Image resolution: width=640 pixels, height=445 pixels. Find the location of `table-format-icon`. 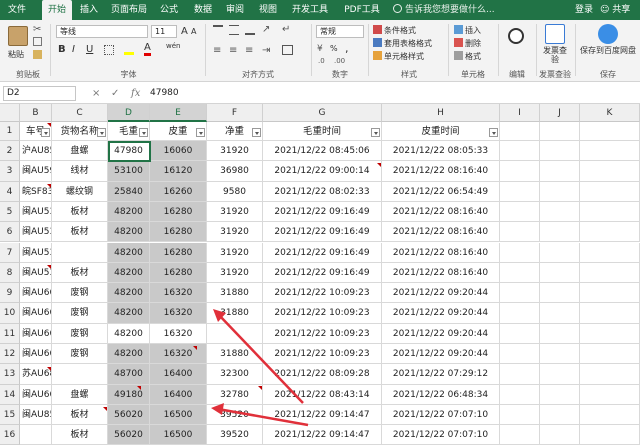

table-format-icon is located at coordinates (377, 42).